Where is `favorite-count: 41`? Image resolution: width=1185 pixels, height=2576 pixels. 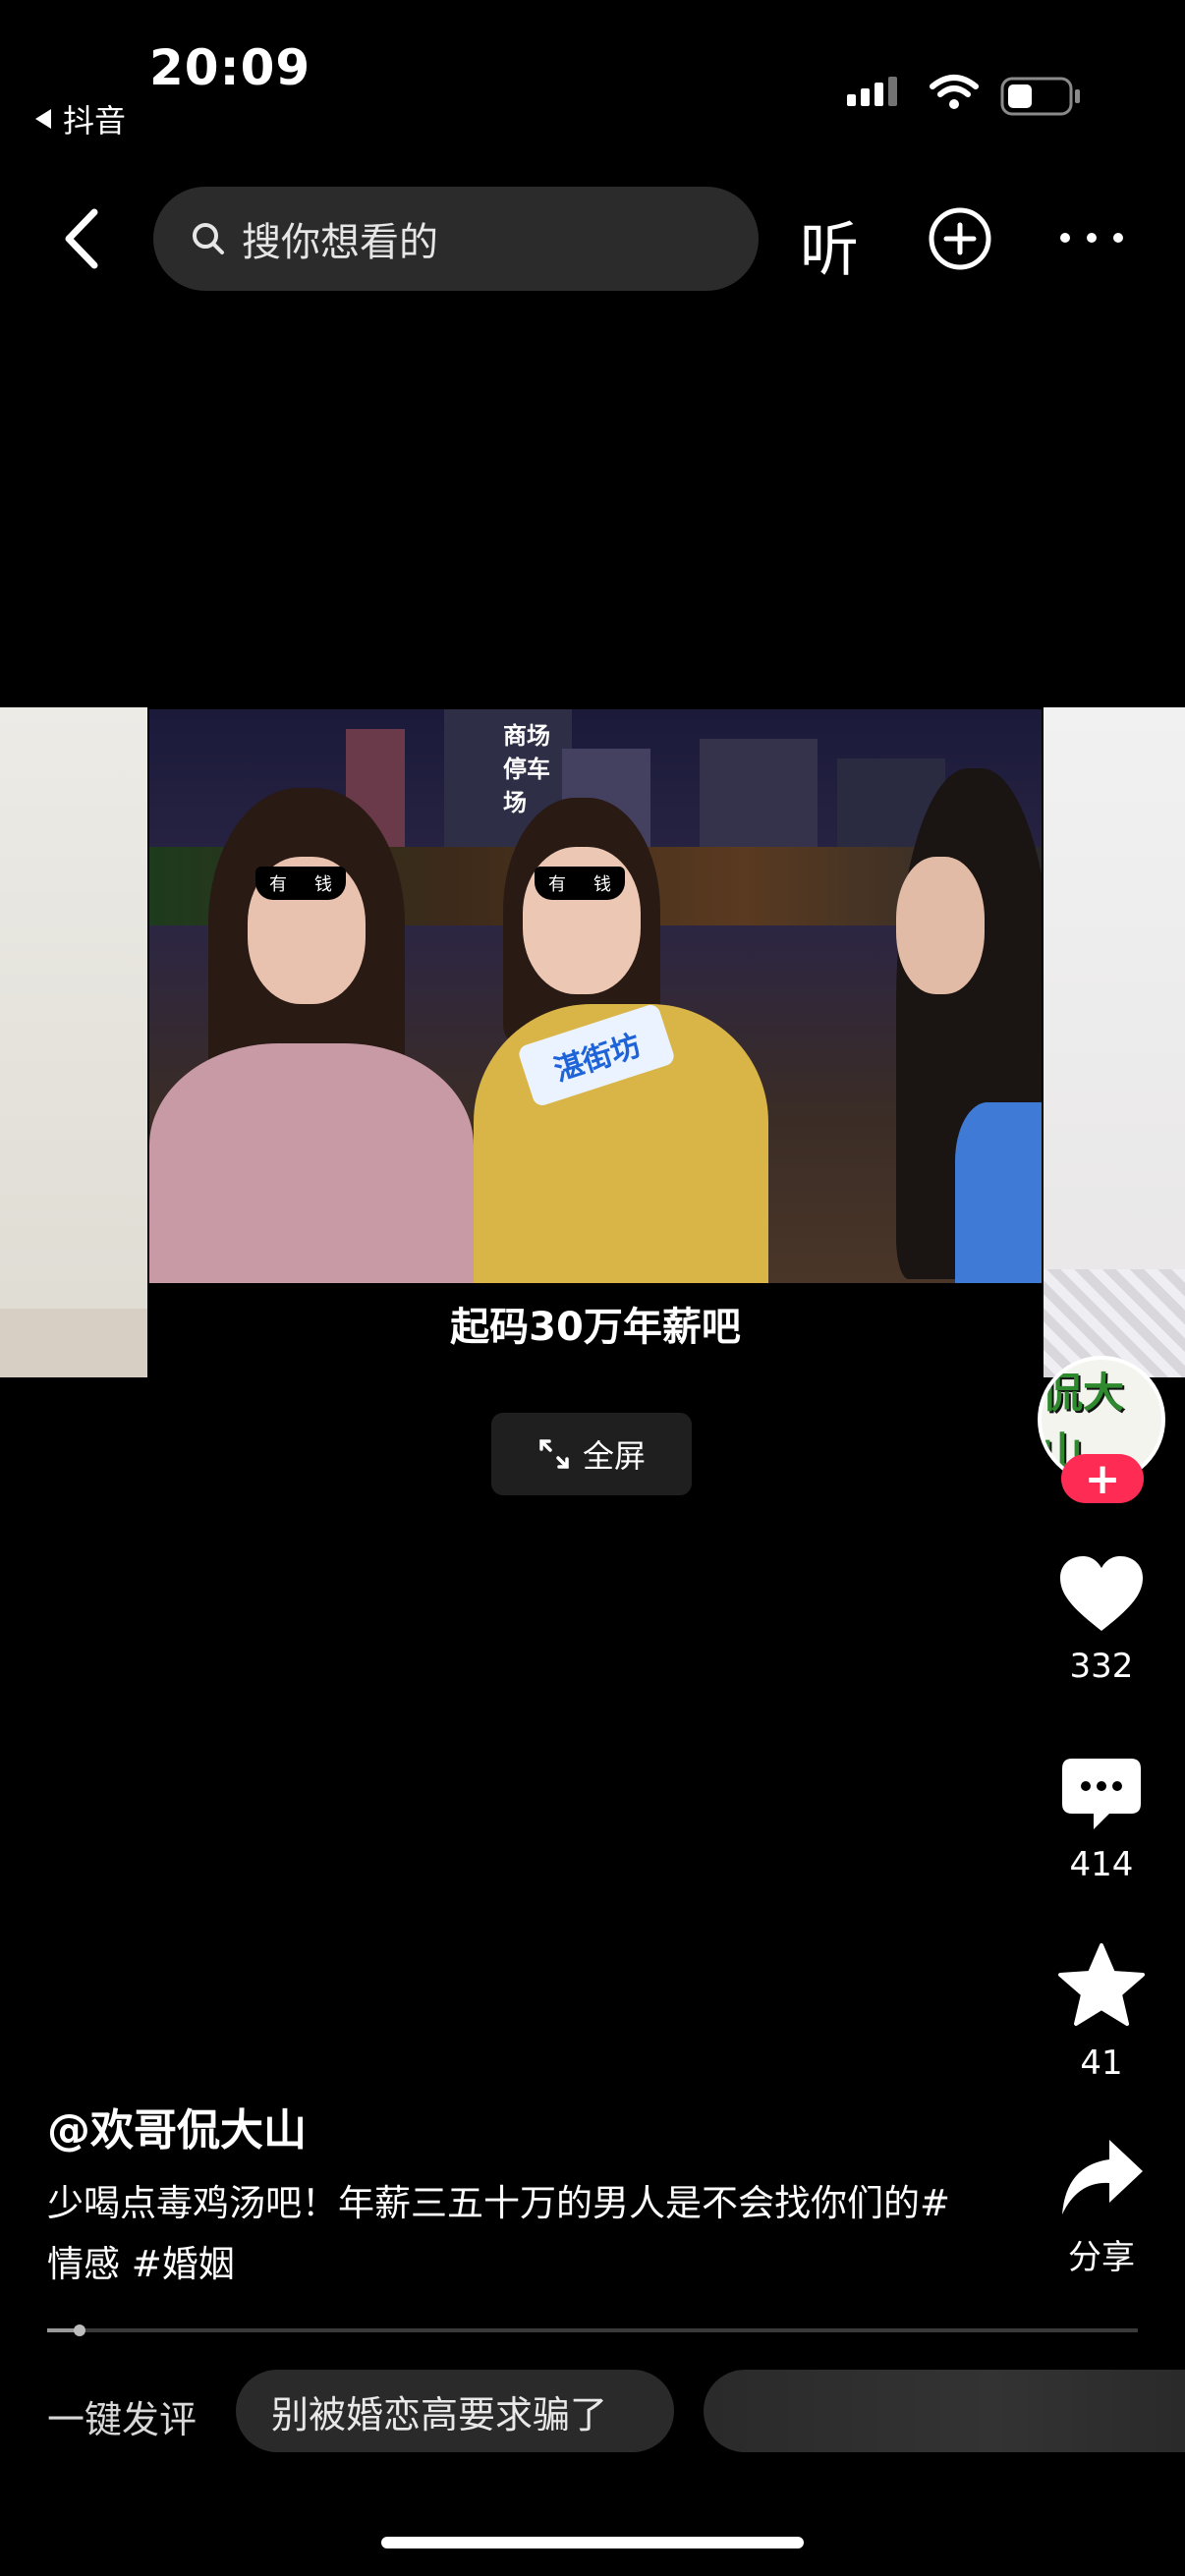 favorite-count: 41 is located at coordinates (1102, 2063).